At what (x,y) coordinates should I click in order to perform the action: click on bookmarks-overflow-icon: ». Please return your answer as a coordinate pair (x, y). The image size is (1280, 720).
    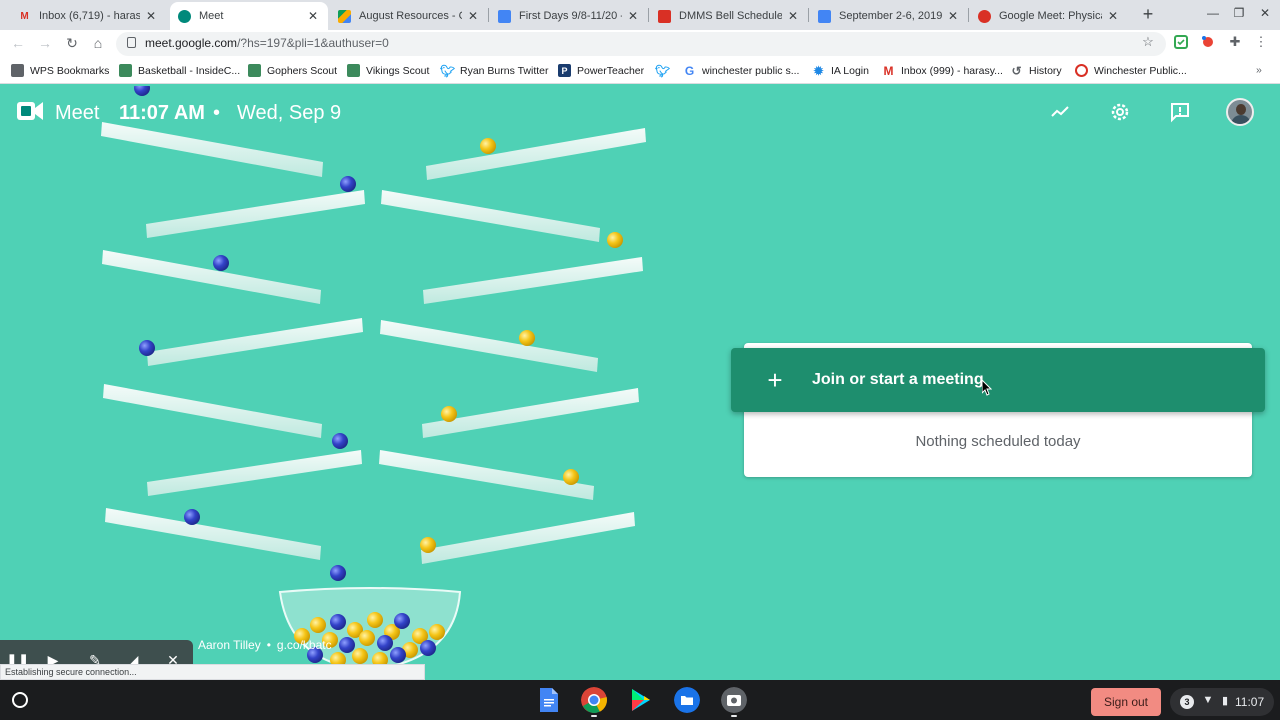
    Looking at the image, I should click on (1259, 70).